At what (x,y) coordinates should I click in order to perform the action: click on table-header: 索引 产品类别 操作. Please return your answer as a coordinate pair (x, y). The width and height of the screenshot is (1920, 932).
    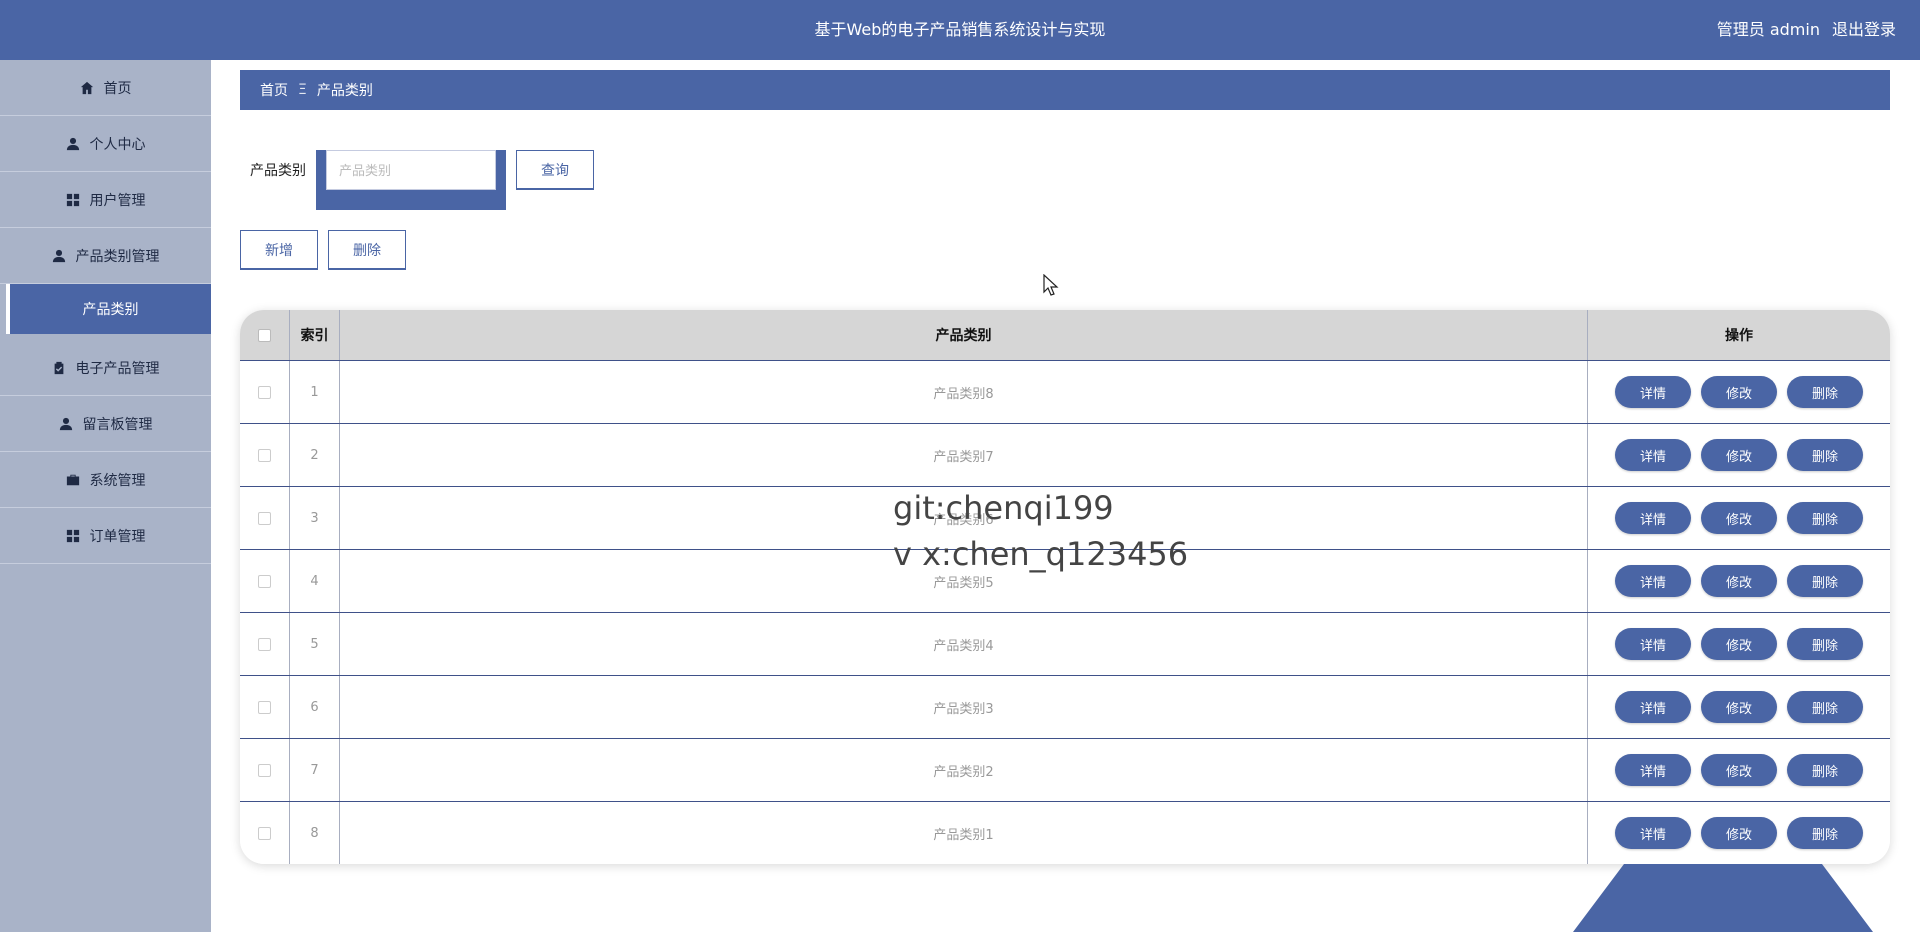
    Looking at the image, I should click on (1065, 335).